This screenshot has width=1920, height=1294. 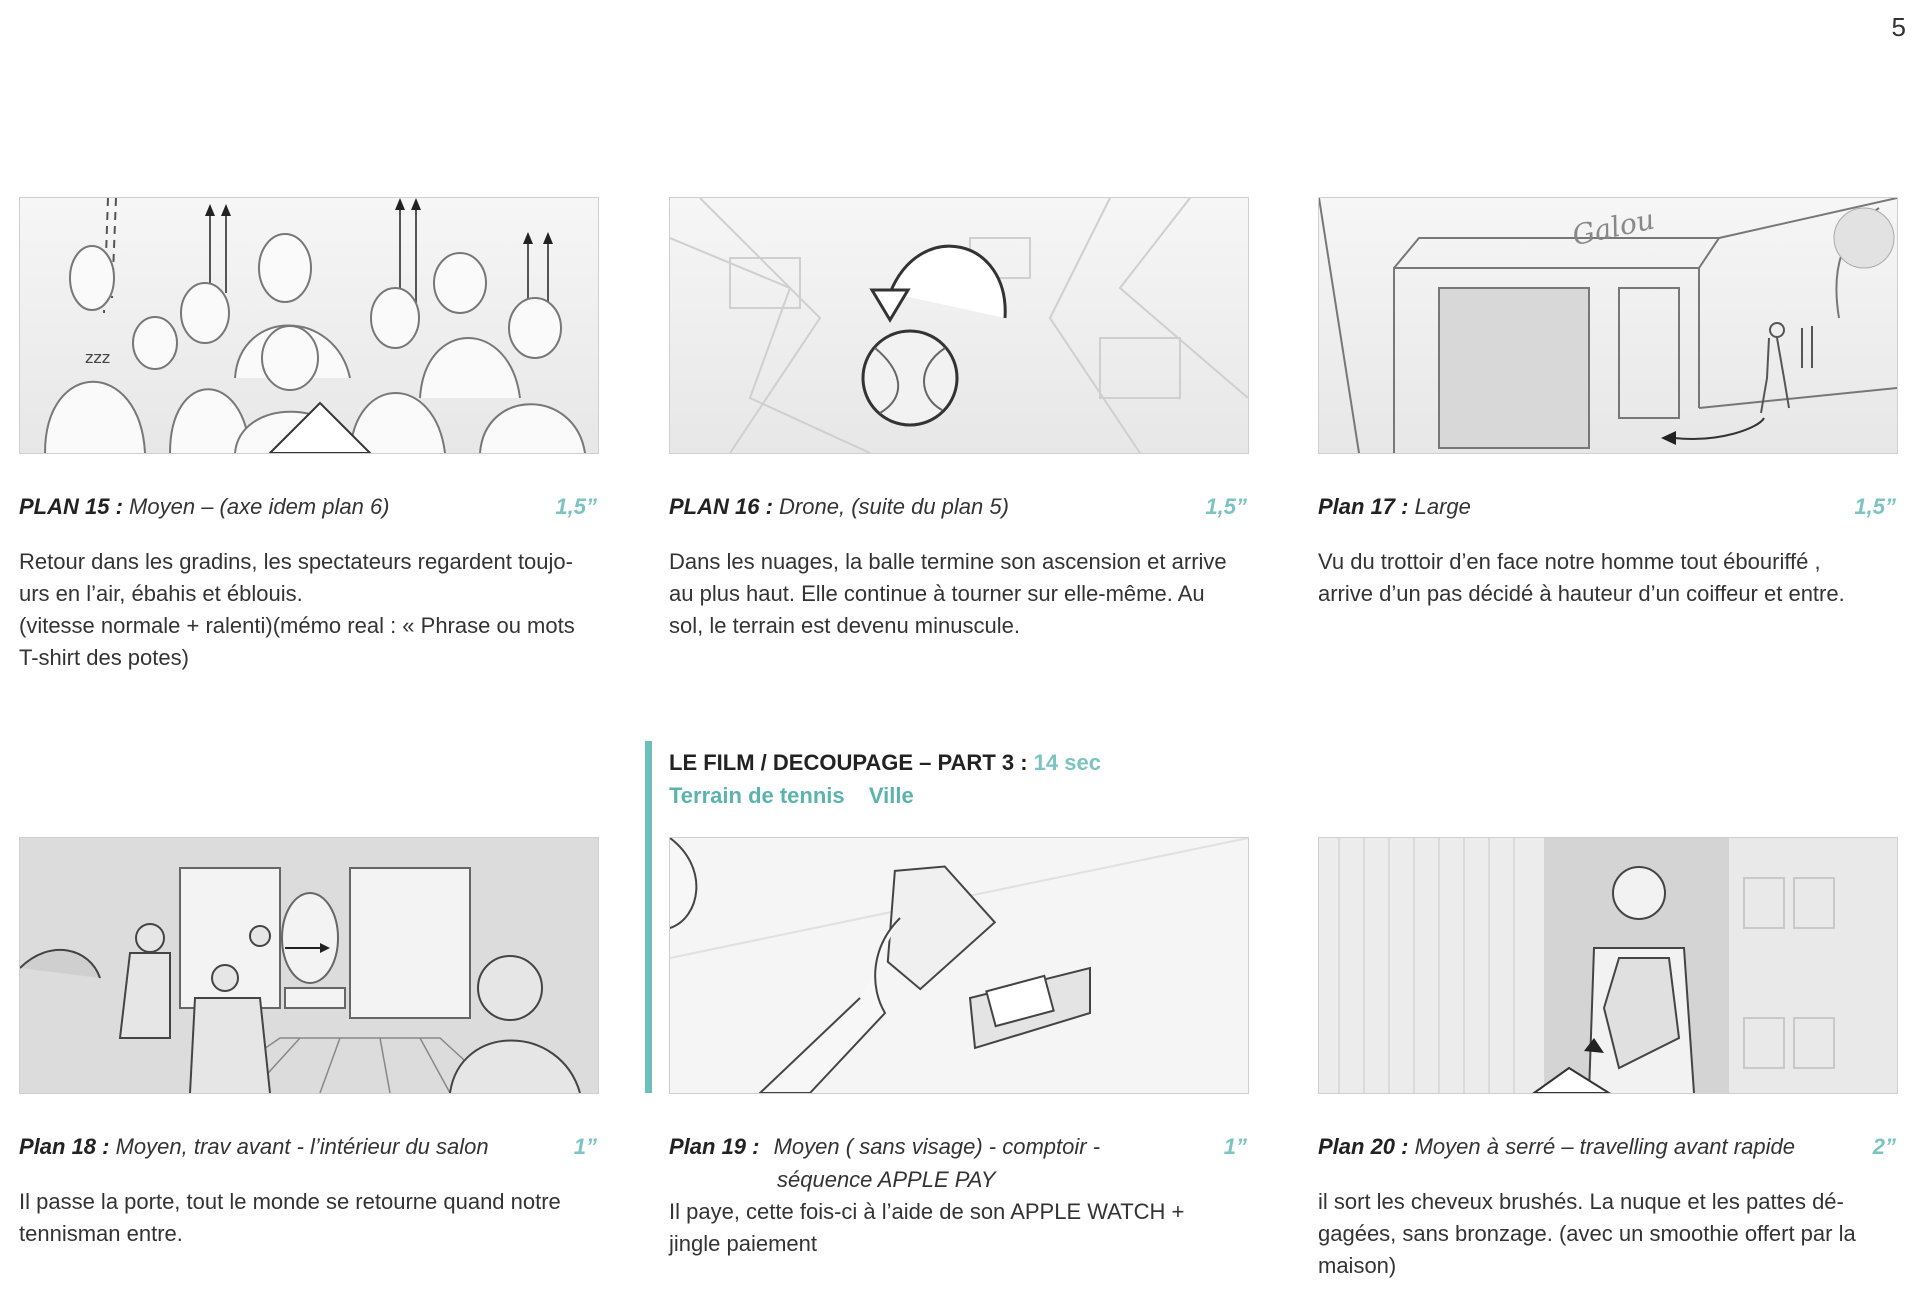 I want to click on storyboard-image-salon-interior, so click(x=309, y=965).